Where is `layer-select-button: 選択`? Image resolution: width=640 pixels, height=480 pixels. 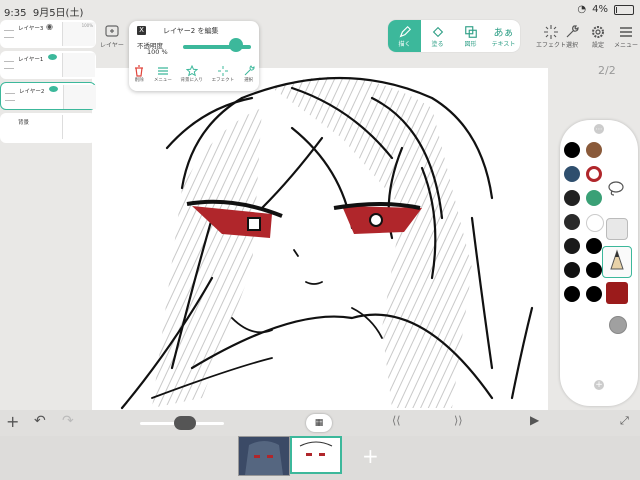
layer-select-button: 選択 is located at coordinates (249, 74).